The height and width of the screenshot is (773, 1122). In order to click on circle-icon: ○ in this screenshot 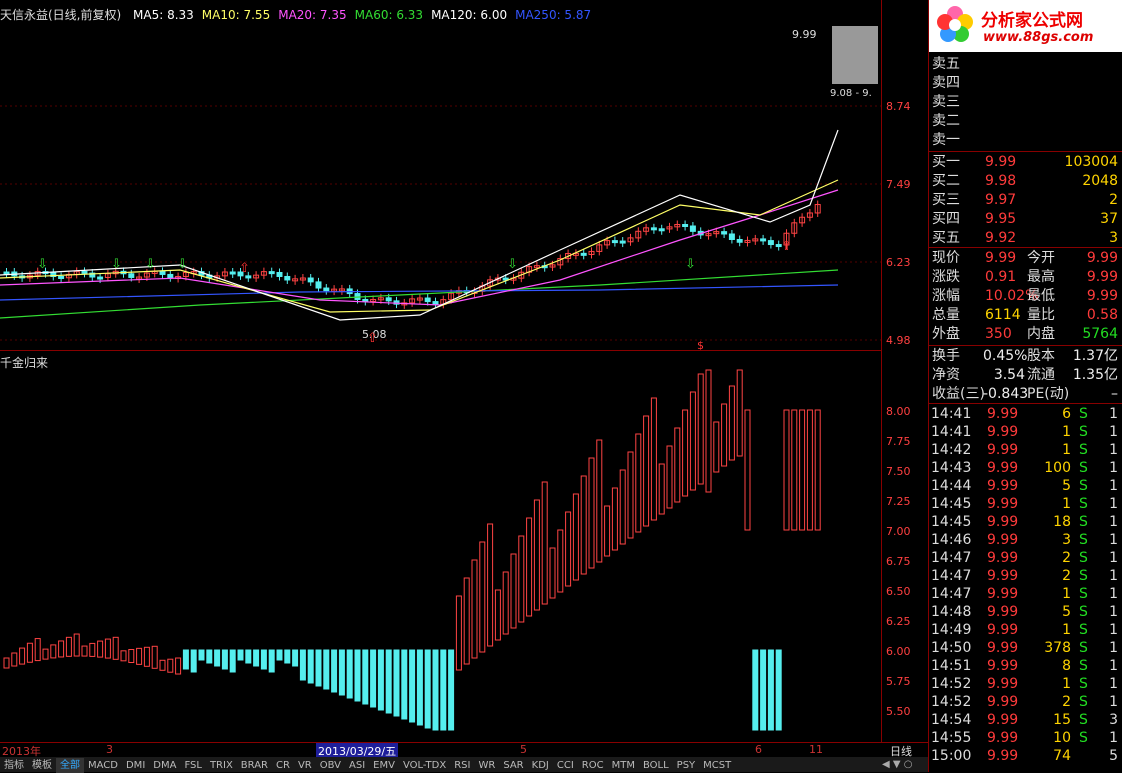, I will do `click(908, 764)`.